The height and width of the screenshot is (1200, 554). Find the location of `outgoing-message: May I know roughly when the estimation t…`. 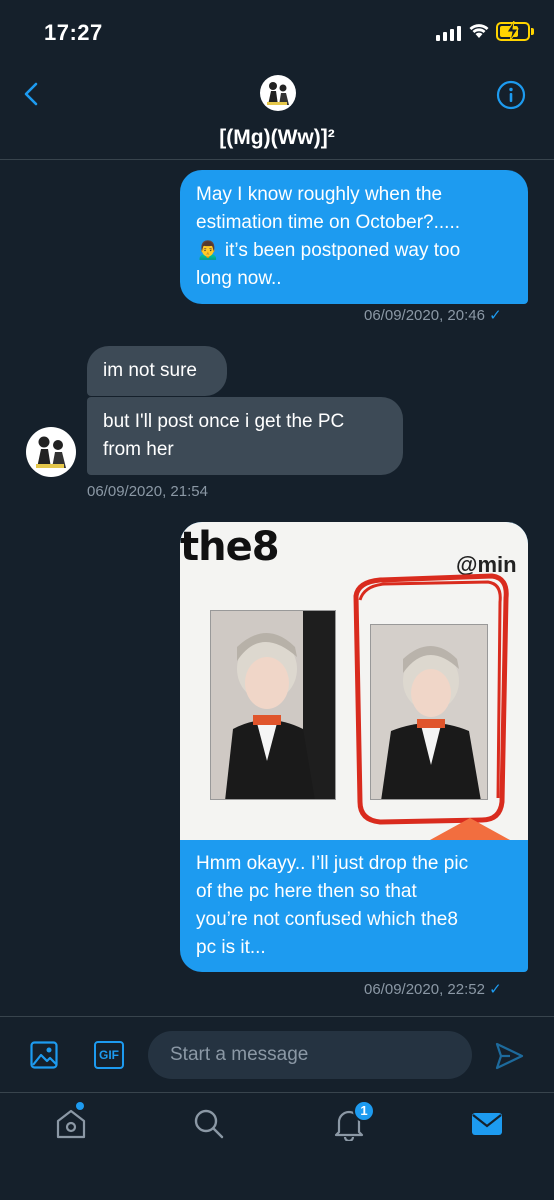

outgoing-message: May I know roughly when the estimation t… is located at coordinates (354, 237).